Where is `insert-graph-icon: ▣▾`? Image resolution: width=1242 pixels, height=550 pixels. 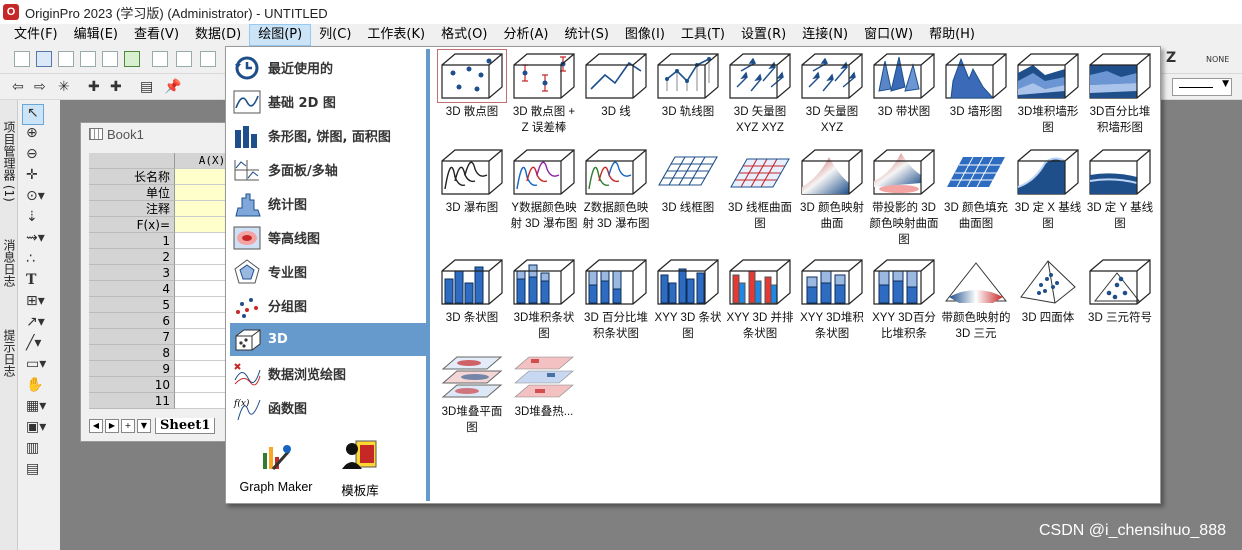 insert-graph-icon: ▣▾ is located at coordinates (40, 429).